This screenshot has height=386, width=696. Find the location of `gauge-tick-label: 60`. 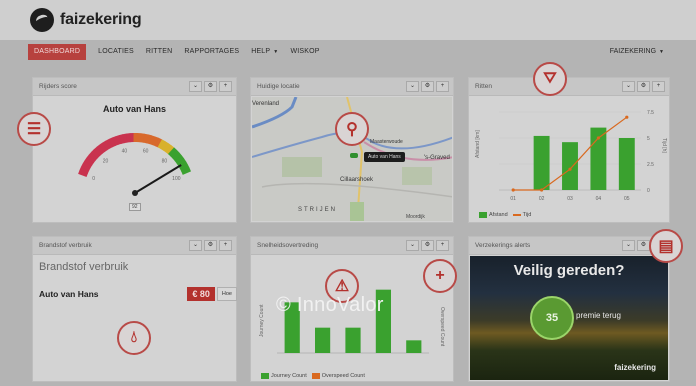

gauge-tick-label: 60 is located at coordinates (146, 151).